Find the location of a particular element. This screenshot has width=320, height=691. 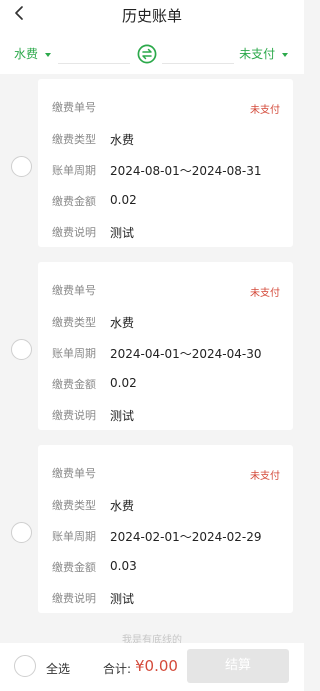

amount-value: 0.03 is located at coordinates (123, 566).